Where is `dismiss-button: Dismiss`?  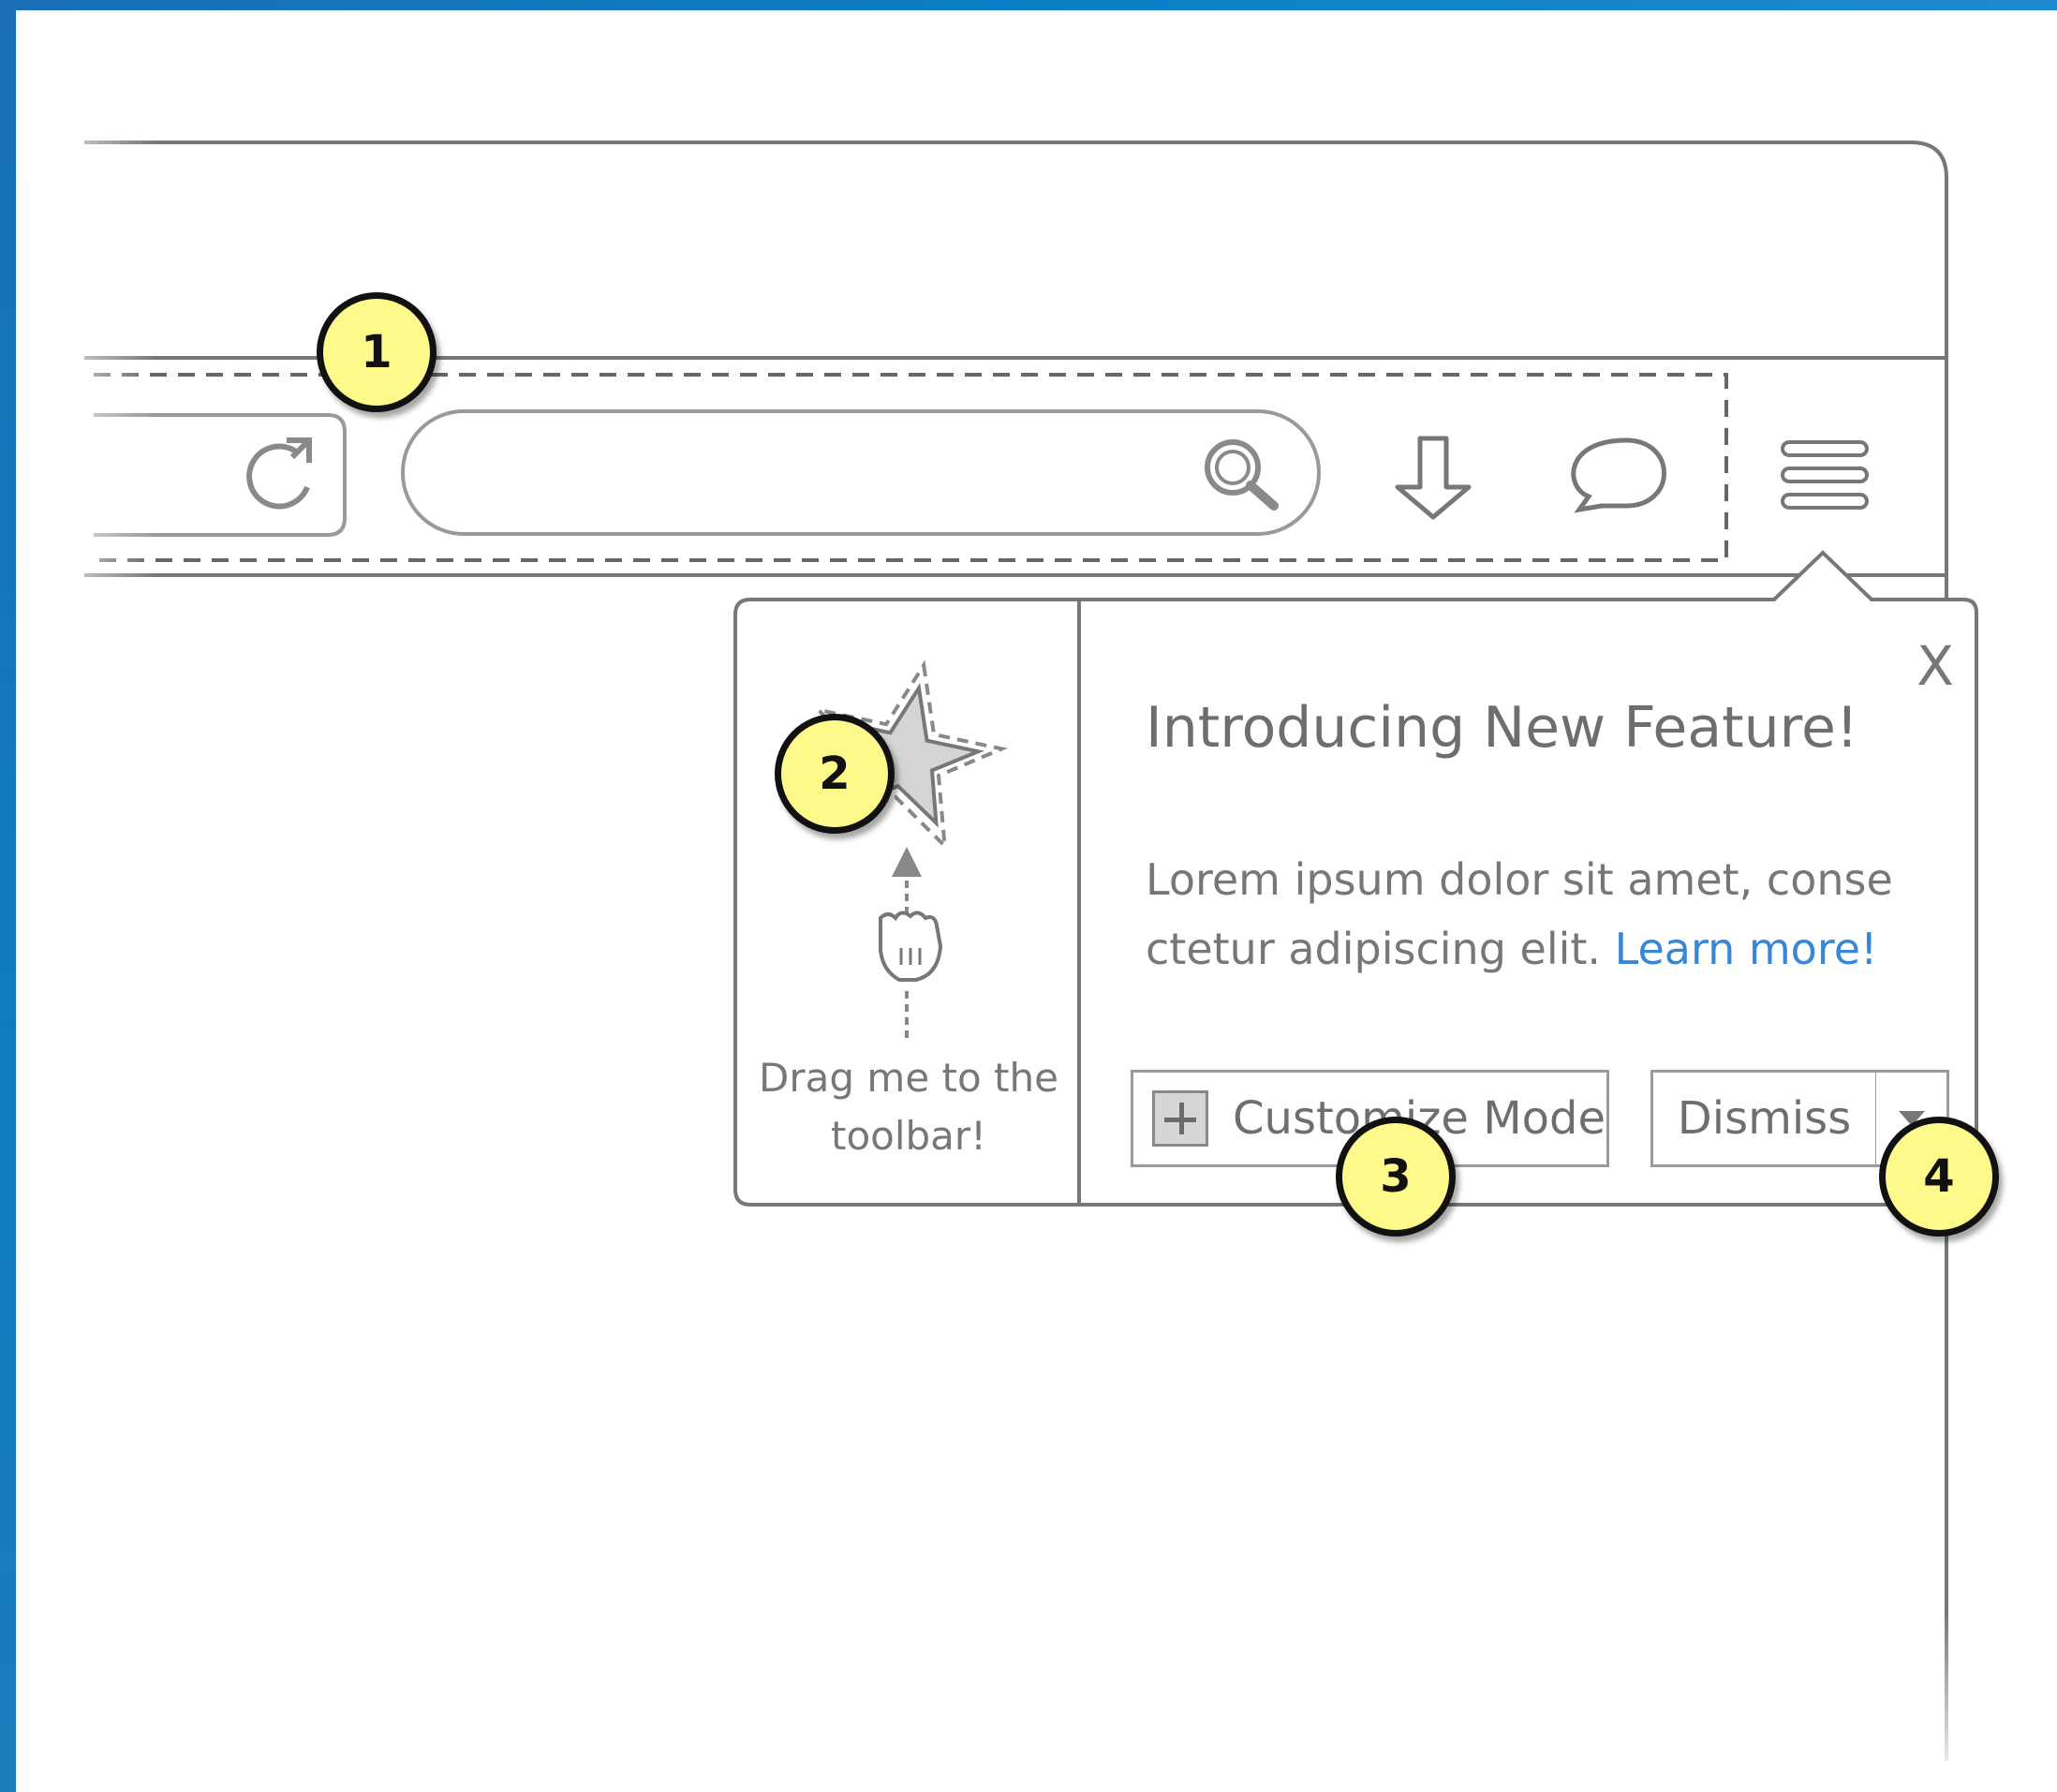
dismiss-button: Dismiss is located at coordinates (1764, 1118).